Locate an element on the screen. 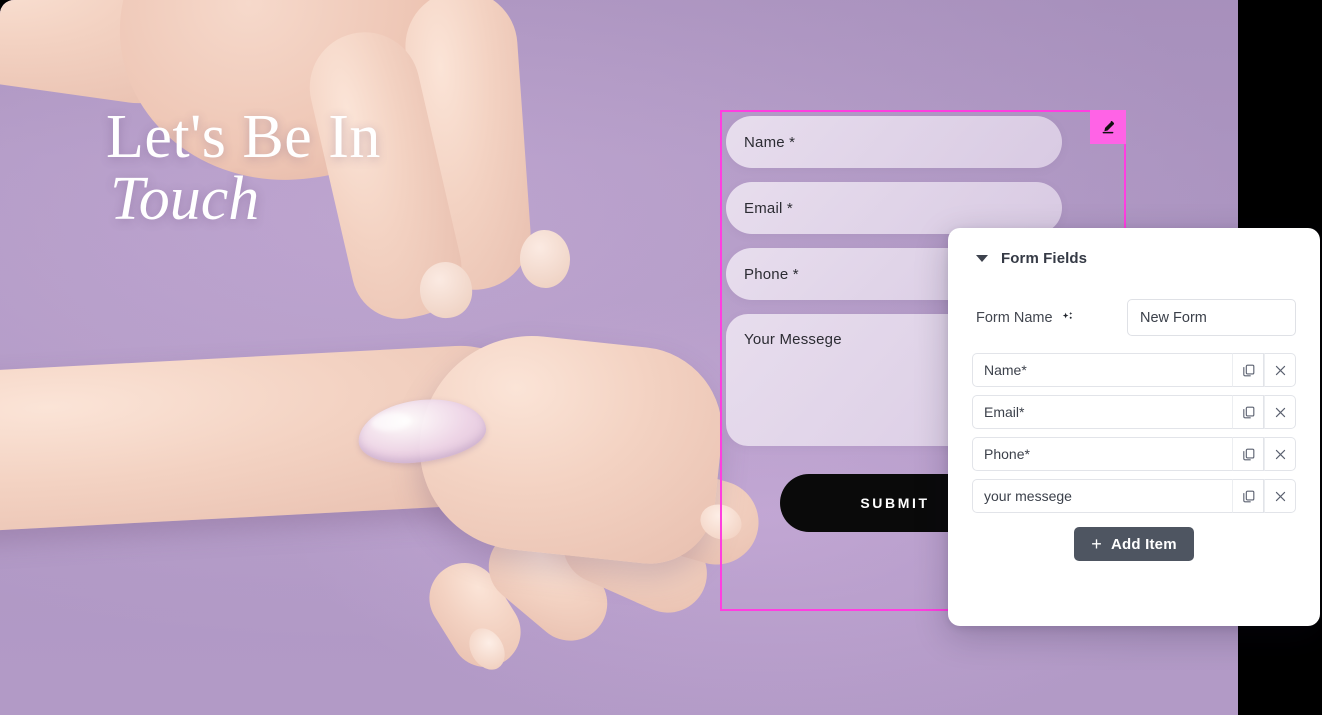 Image resolution: width=1322 pixels, height=715 pixels. sparkle-icon is located at coordinates (1067, 317).